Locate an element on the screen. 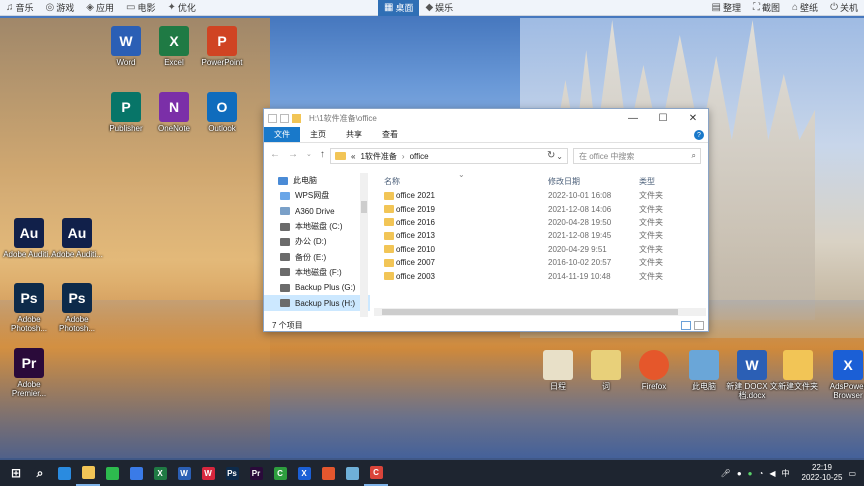  desktop-icon-excel: X Excel is located at coordinates (174, 46).